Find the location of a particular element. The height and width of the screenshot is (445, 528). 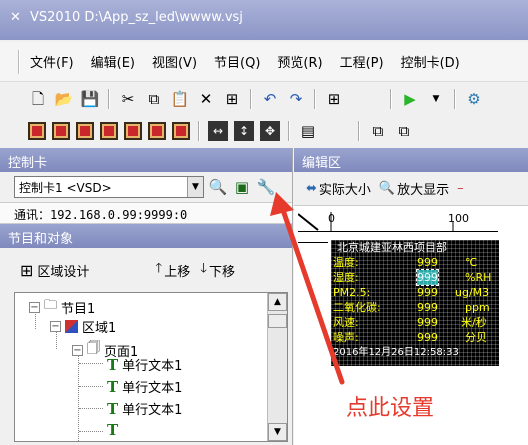

zoom-in-label: 放大显示 is located at coordinates (423, 190).